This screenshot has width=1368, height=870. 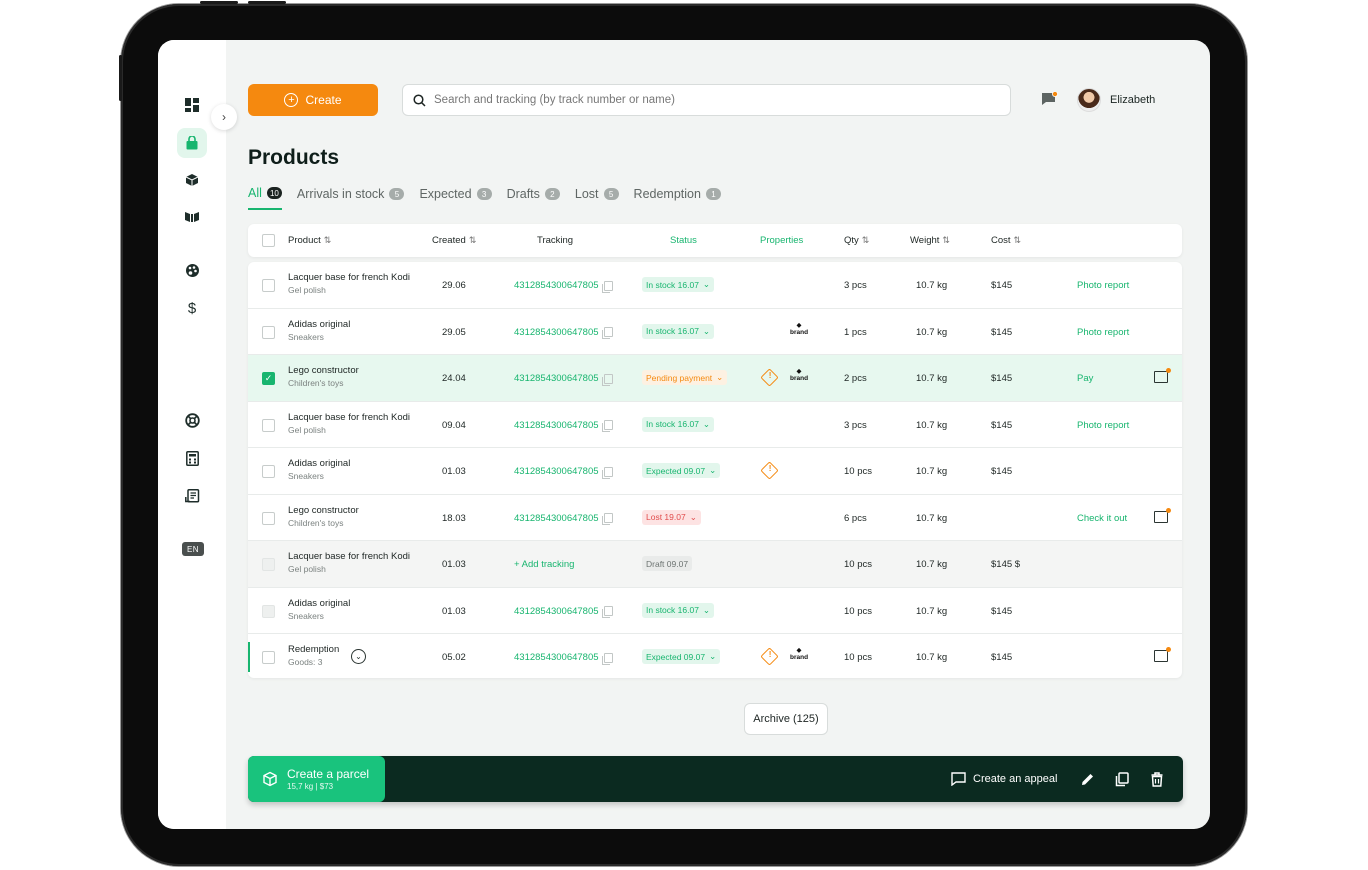 I want to click on user-name: Elizabeth, so click(x=1132, y=100).